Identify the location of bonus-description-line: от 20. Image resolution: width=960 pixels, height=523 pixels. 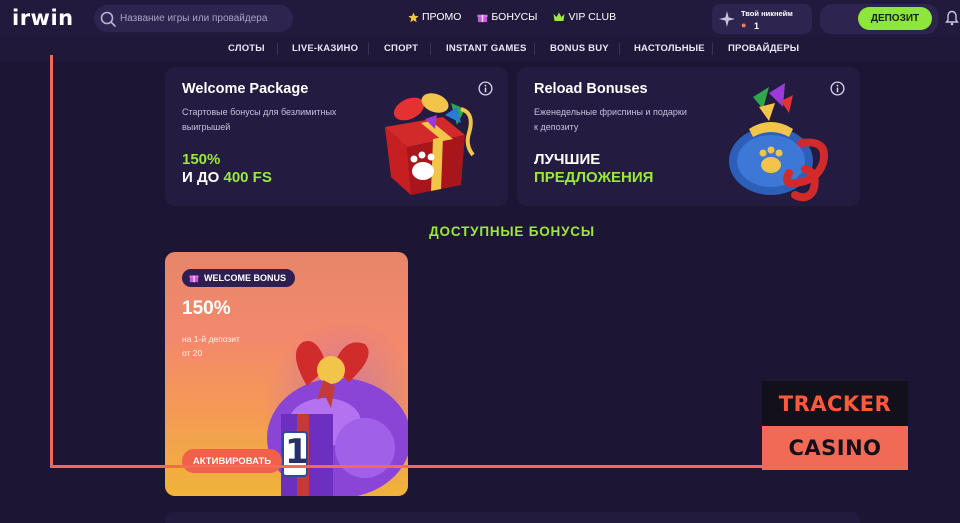
(192, 353).